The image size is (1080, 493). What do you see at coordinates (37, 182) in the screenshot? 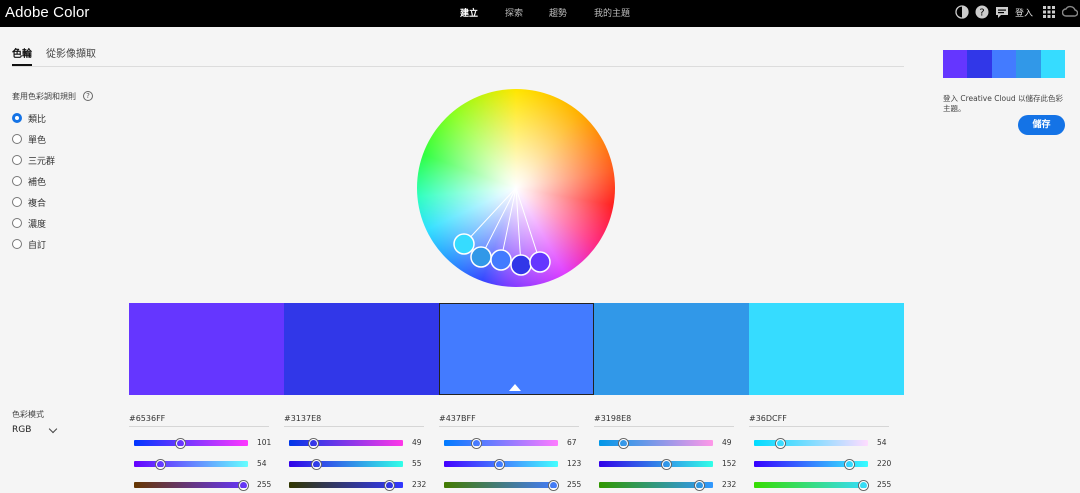
I see `rule-label: 補色` at bounding box center [37, 182].